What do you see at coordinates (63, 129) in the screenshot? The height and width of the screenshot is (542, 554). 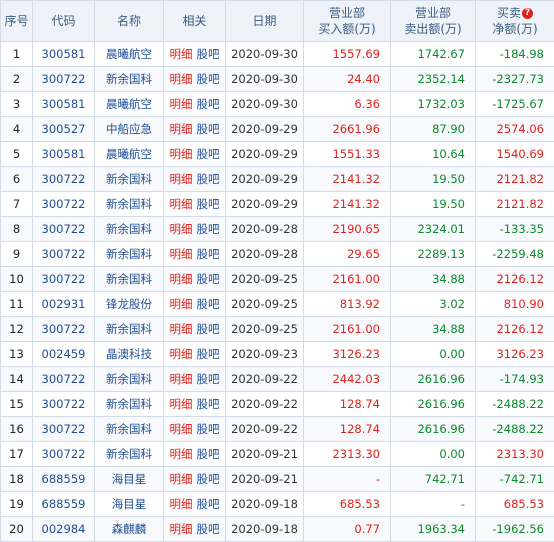 I see `stock-code-link: 300527` at bounding box center [63, 129].